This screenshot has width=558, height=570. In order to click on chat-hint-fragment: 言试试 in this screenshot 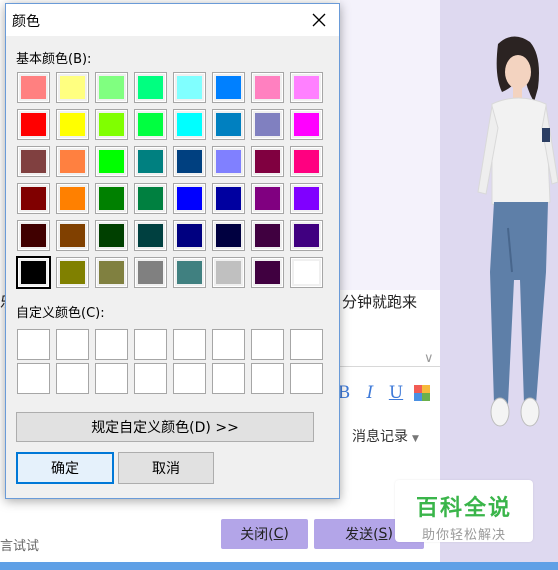, I will do `click(20, 546)`.